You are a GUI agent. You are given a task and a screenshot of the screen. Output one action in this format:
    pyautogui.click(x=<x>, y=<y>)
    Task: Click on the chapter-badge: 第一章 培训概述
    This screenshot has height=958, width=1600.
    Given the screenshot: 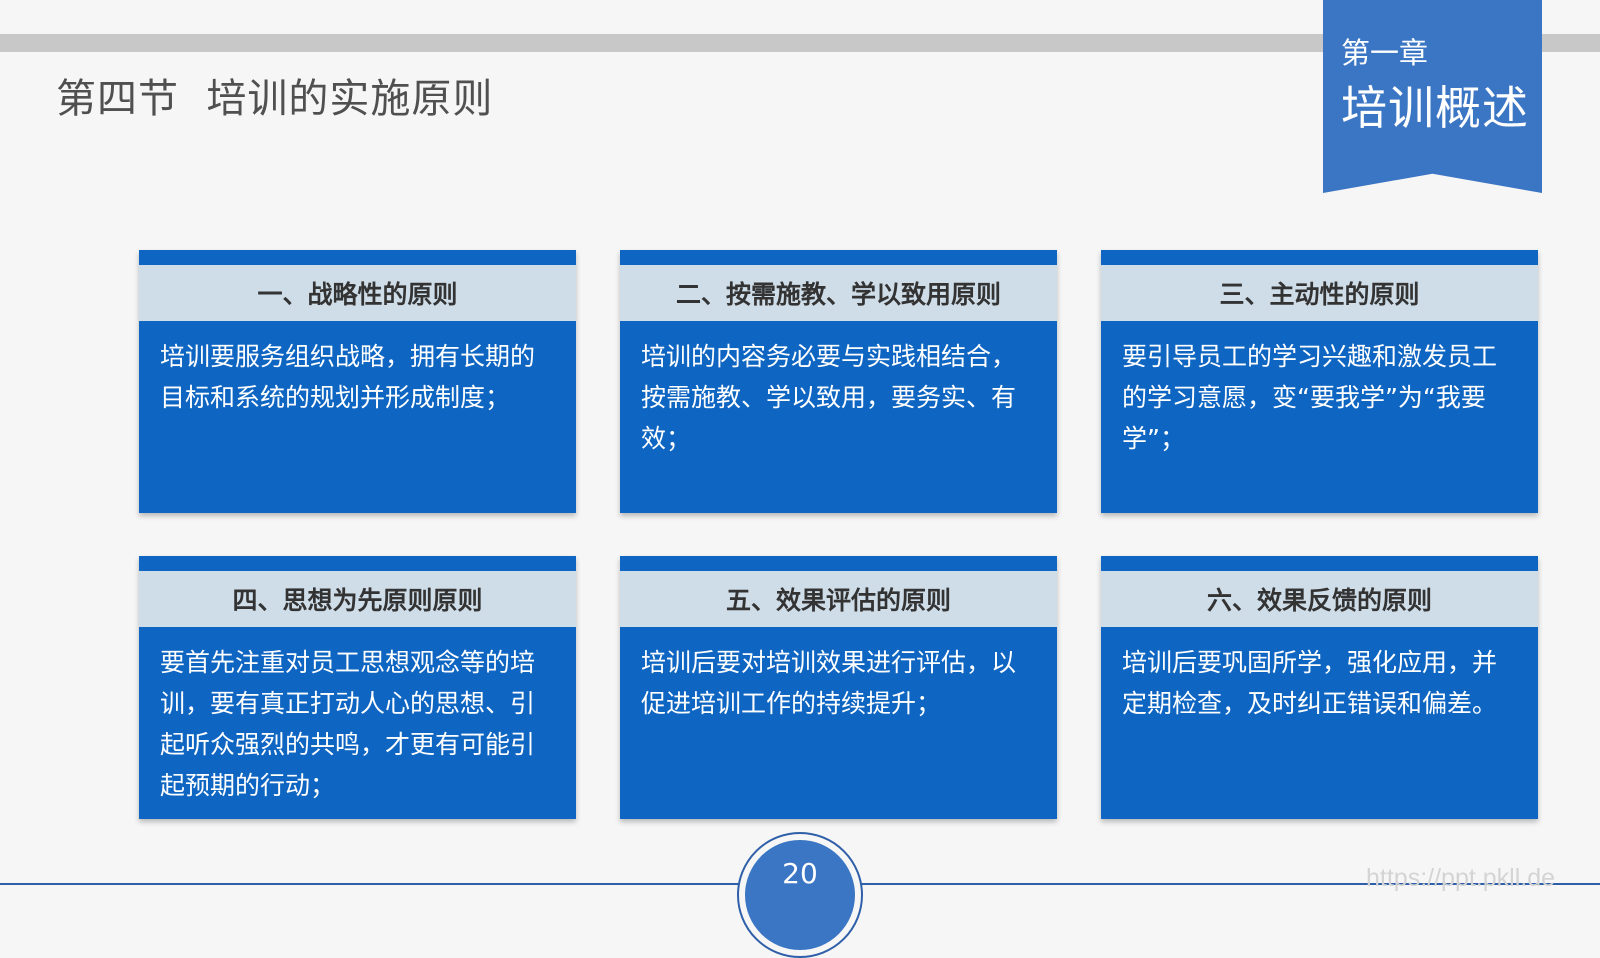 What is the action you would take?
    pyautogui.click(x=1432, y=96)
    